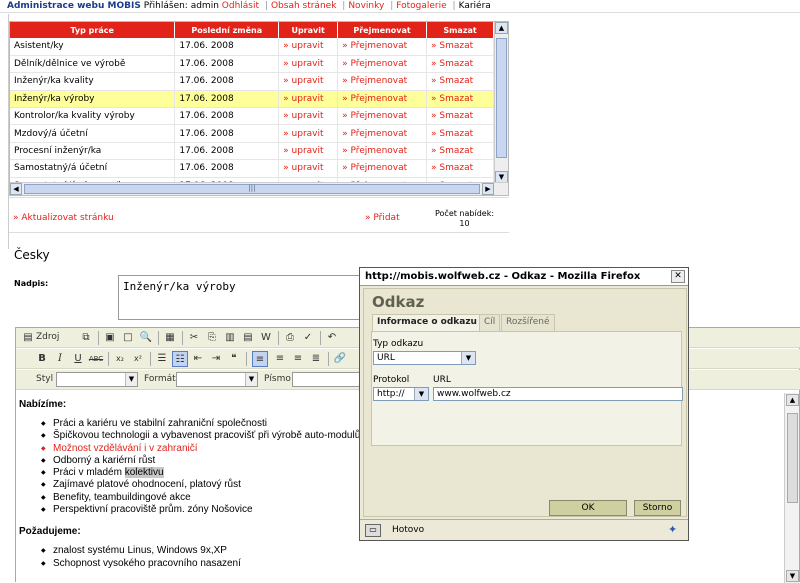  Describe the element at coordinates (194, 338) in the screenshot. I see `cut-icon: ✂` at that location.